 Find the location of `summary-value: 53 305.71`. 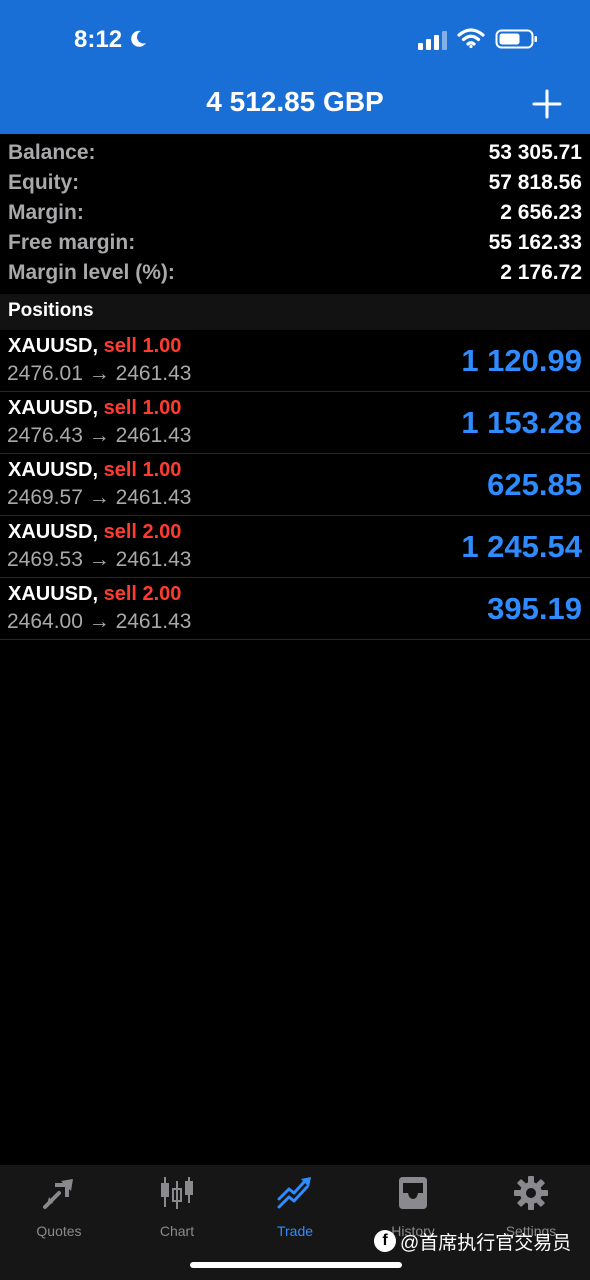

summary-value: 53 305.71 is located at coordinates (535, 152).